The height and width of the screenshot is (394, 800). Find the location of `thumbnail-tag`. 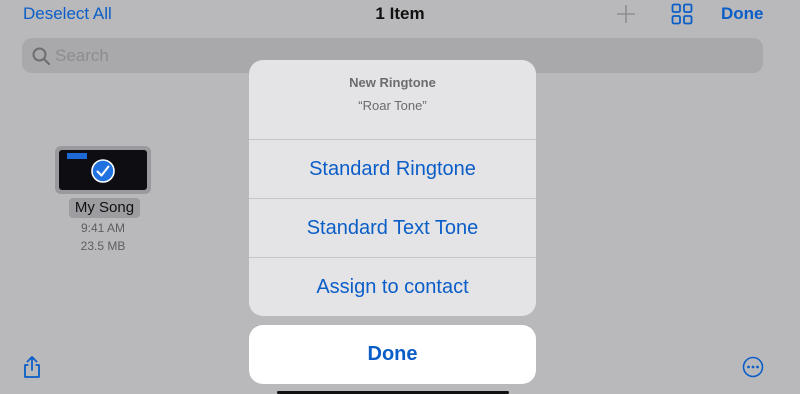

thumbnail-tag is located at coordinates (77, 156).